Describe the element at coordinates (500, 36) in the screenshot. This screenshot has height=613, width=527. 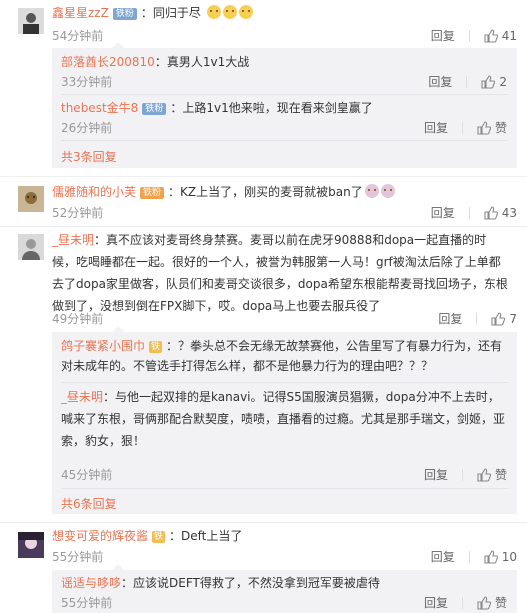
I see `like-button: 41` at that location.